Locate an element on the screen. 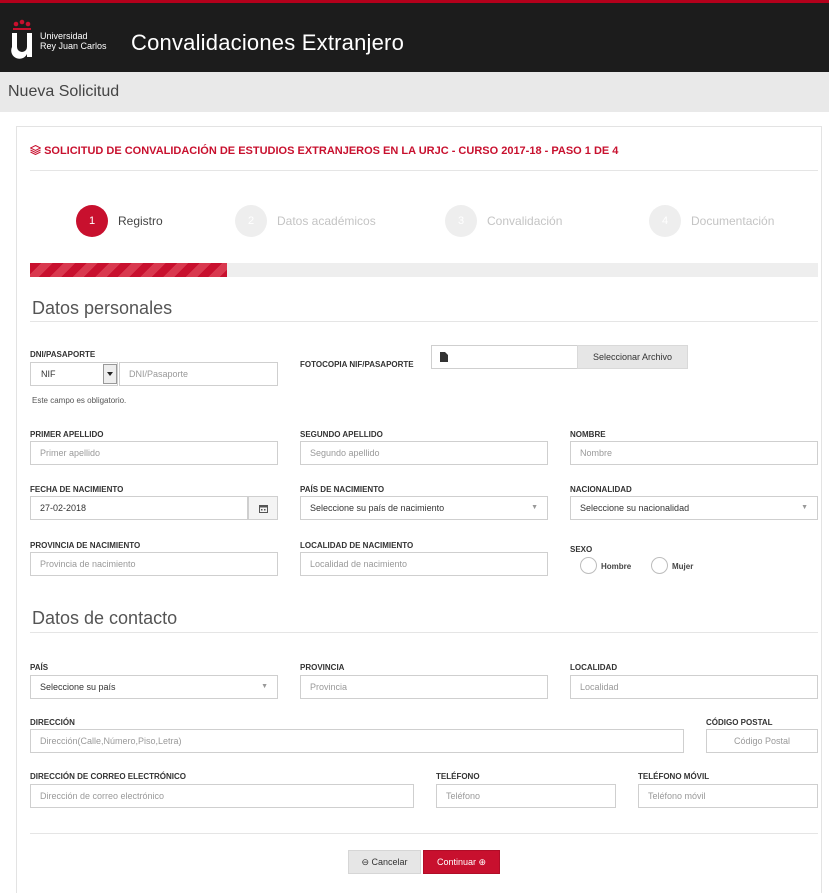  pais-nacimiento-label: PAÍS DE NACIMIENTO is located at coordinates (342, 489).